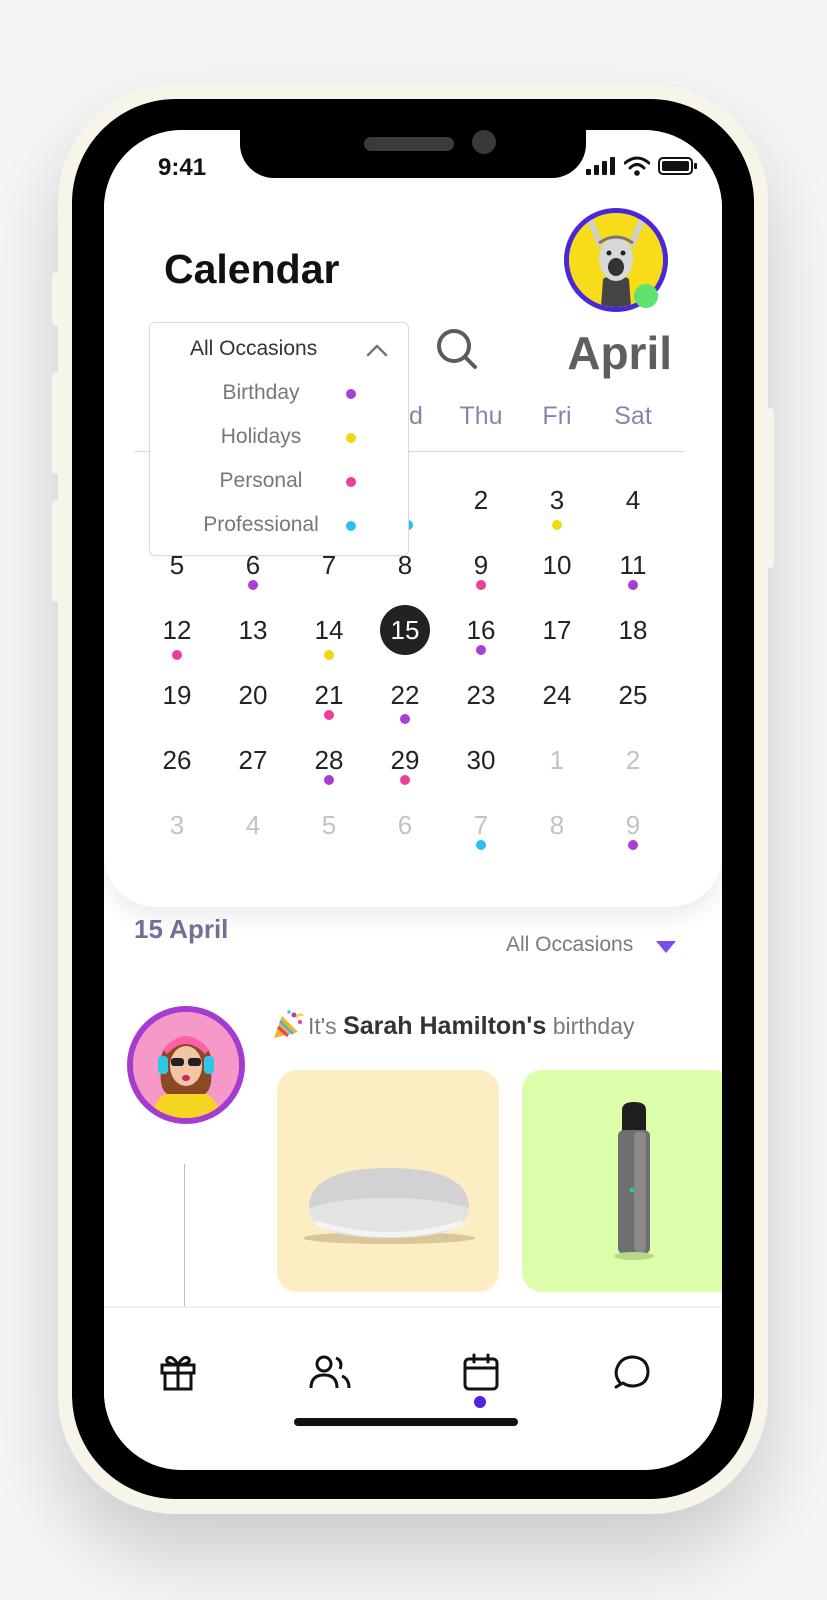  Describe the element at coordinates (261, 481) in the screenshot. I see `occasion-option-personal: Personal` at that location.